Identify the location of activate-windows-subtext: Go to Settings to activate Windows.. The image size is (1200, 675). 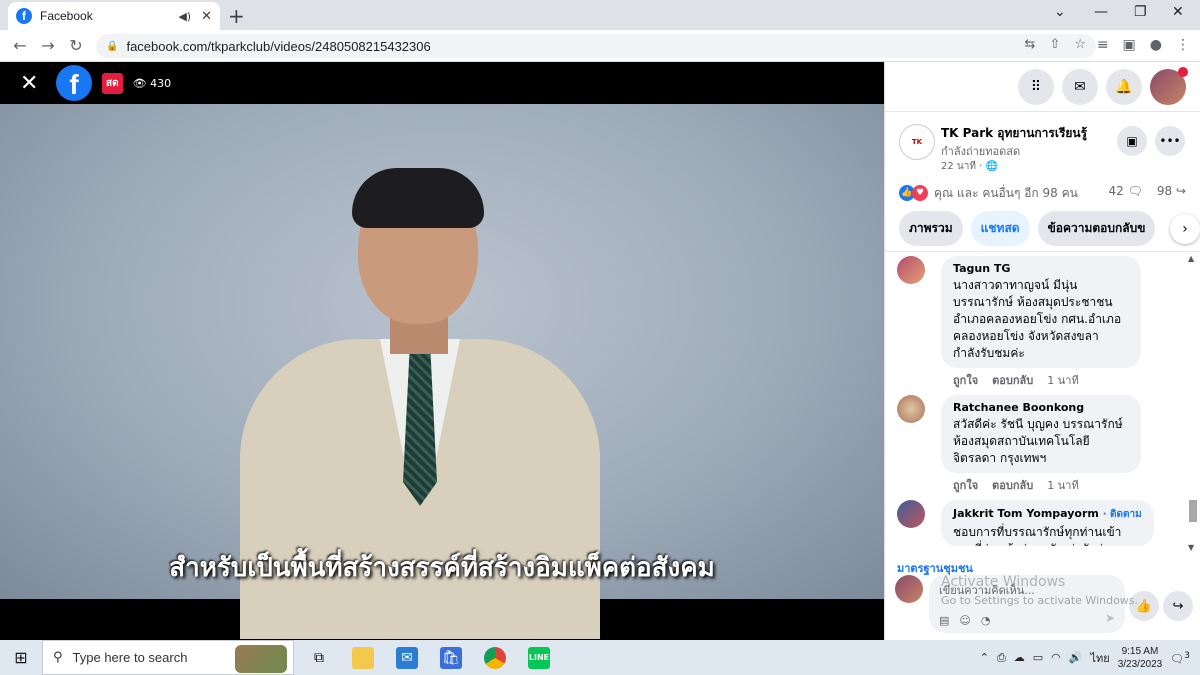
(1040, 600).